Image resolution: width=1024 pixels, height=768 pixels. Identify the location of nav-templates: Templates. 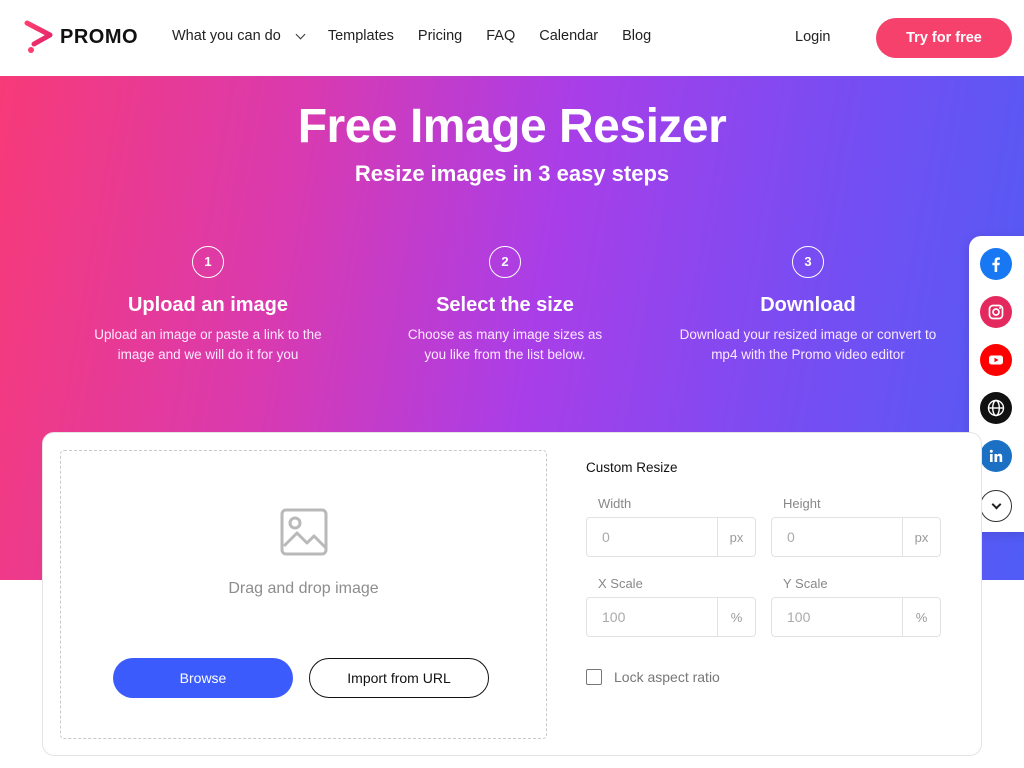
(361, 36).